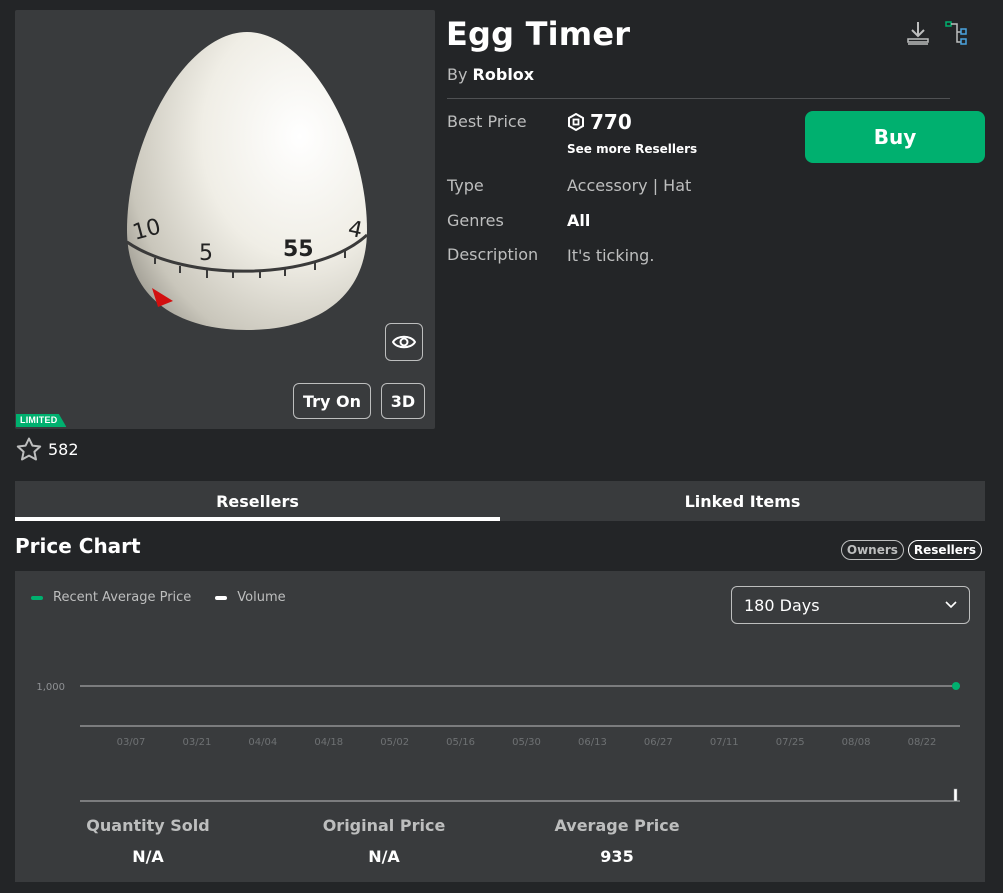 Image resolution: width=1003 pixels, height=893 pixels. Describe the element at coordinates (790, 742) in the screenshot. I see `x-tick-label: 07/25` at that location.